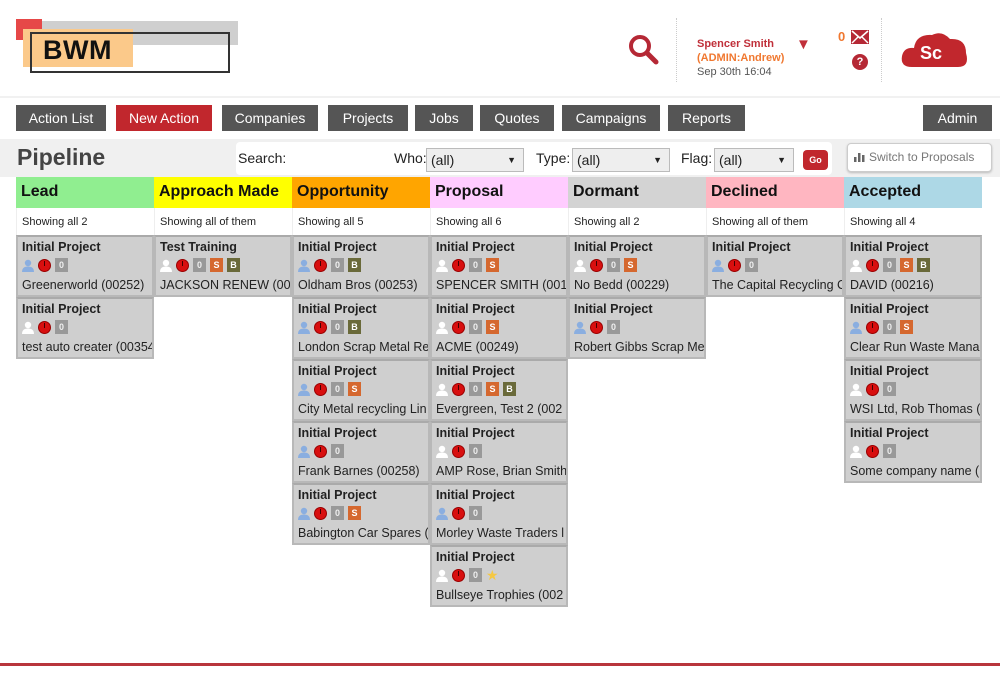 The height and width of the screenshot is (674, 1000). What do you see at coordinates (499, 452) in the screenshot?
I see `pipeline-card: Initial Project 0 AMP Rose, Brian Smith` at bounding box center [499, 452].